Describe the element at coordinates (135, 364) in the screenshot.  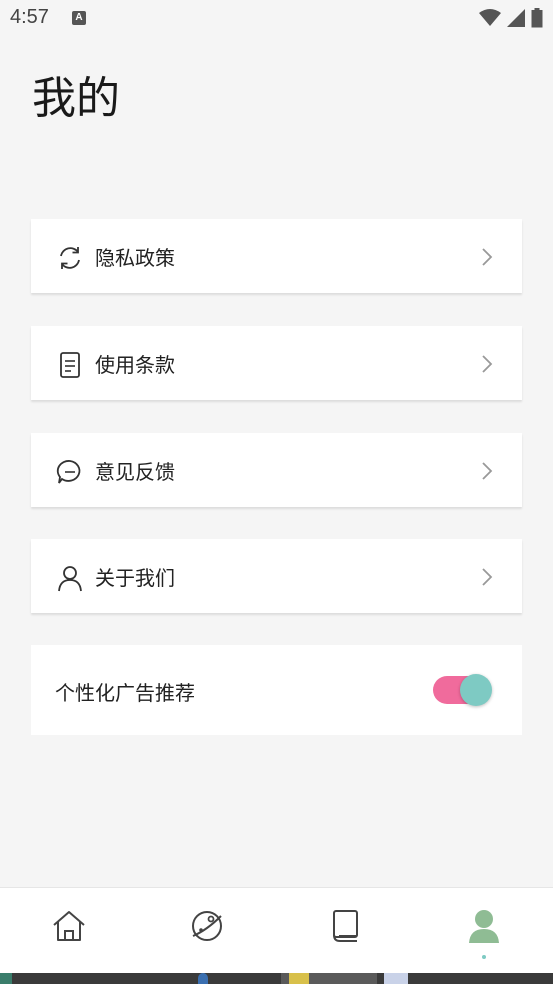
I see `menu-item-label: 使用条款` at that location.